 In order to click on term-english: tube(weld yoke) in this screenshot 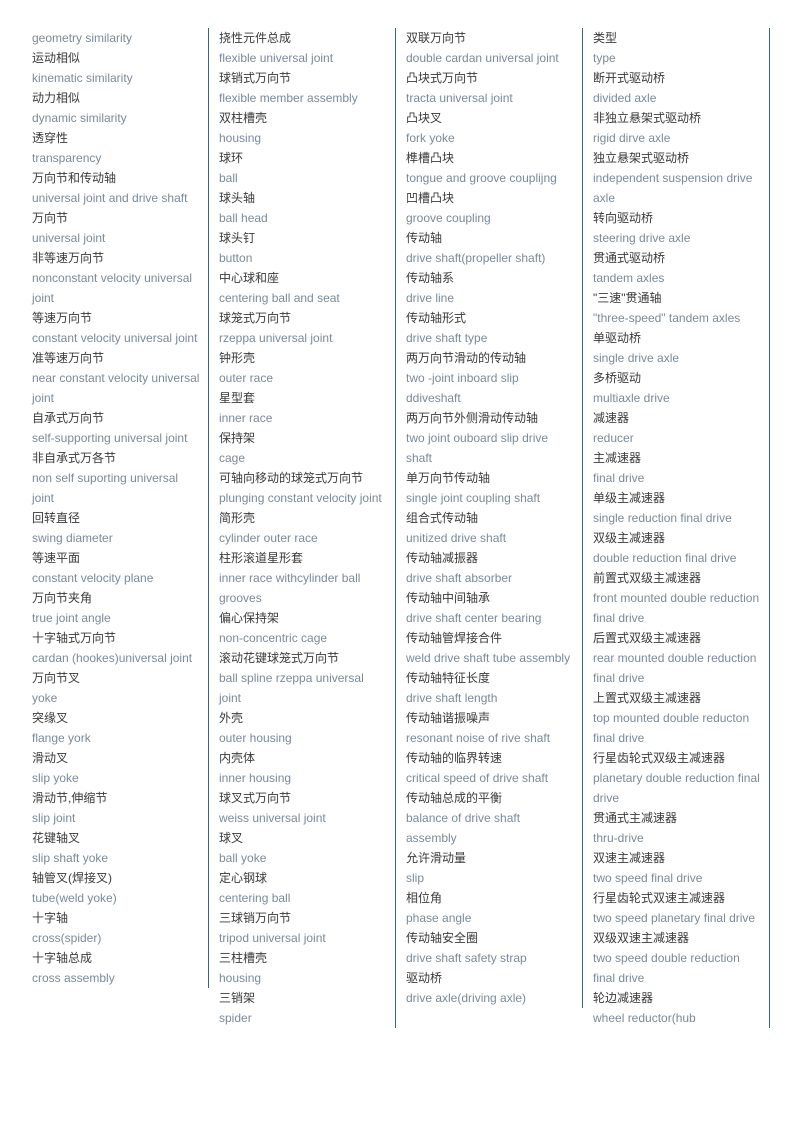, I will do `click(74, 898)`.